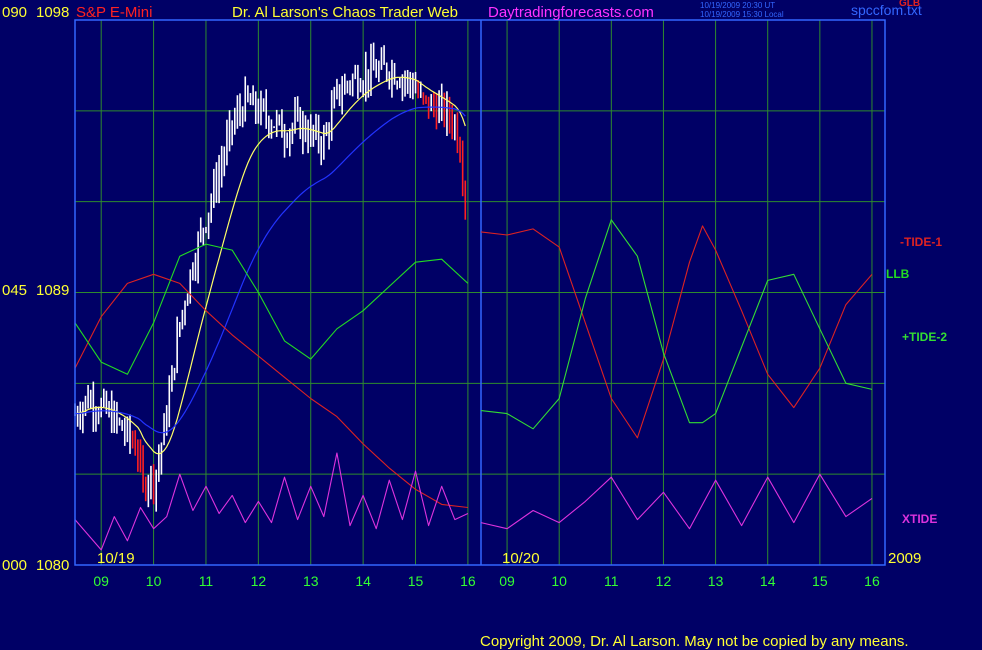 Image resolution: width=982 pixels, height=650 pixels. Describe the element at coordinates (742, 14) in the screenshot. I see `timestamp-local: 10/19/2009 15:30 Local` at that location.